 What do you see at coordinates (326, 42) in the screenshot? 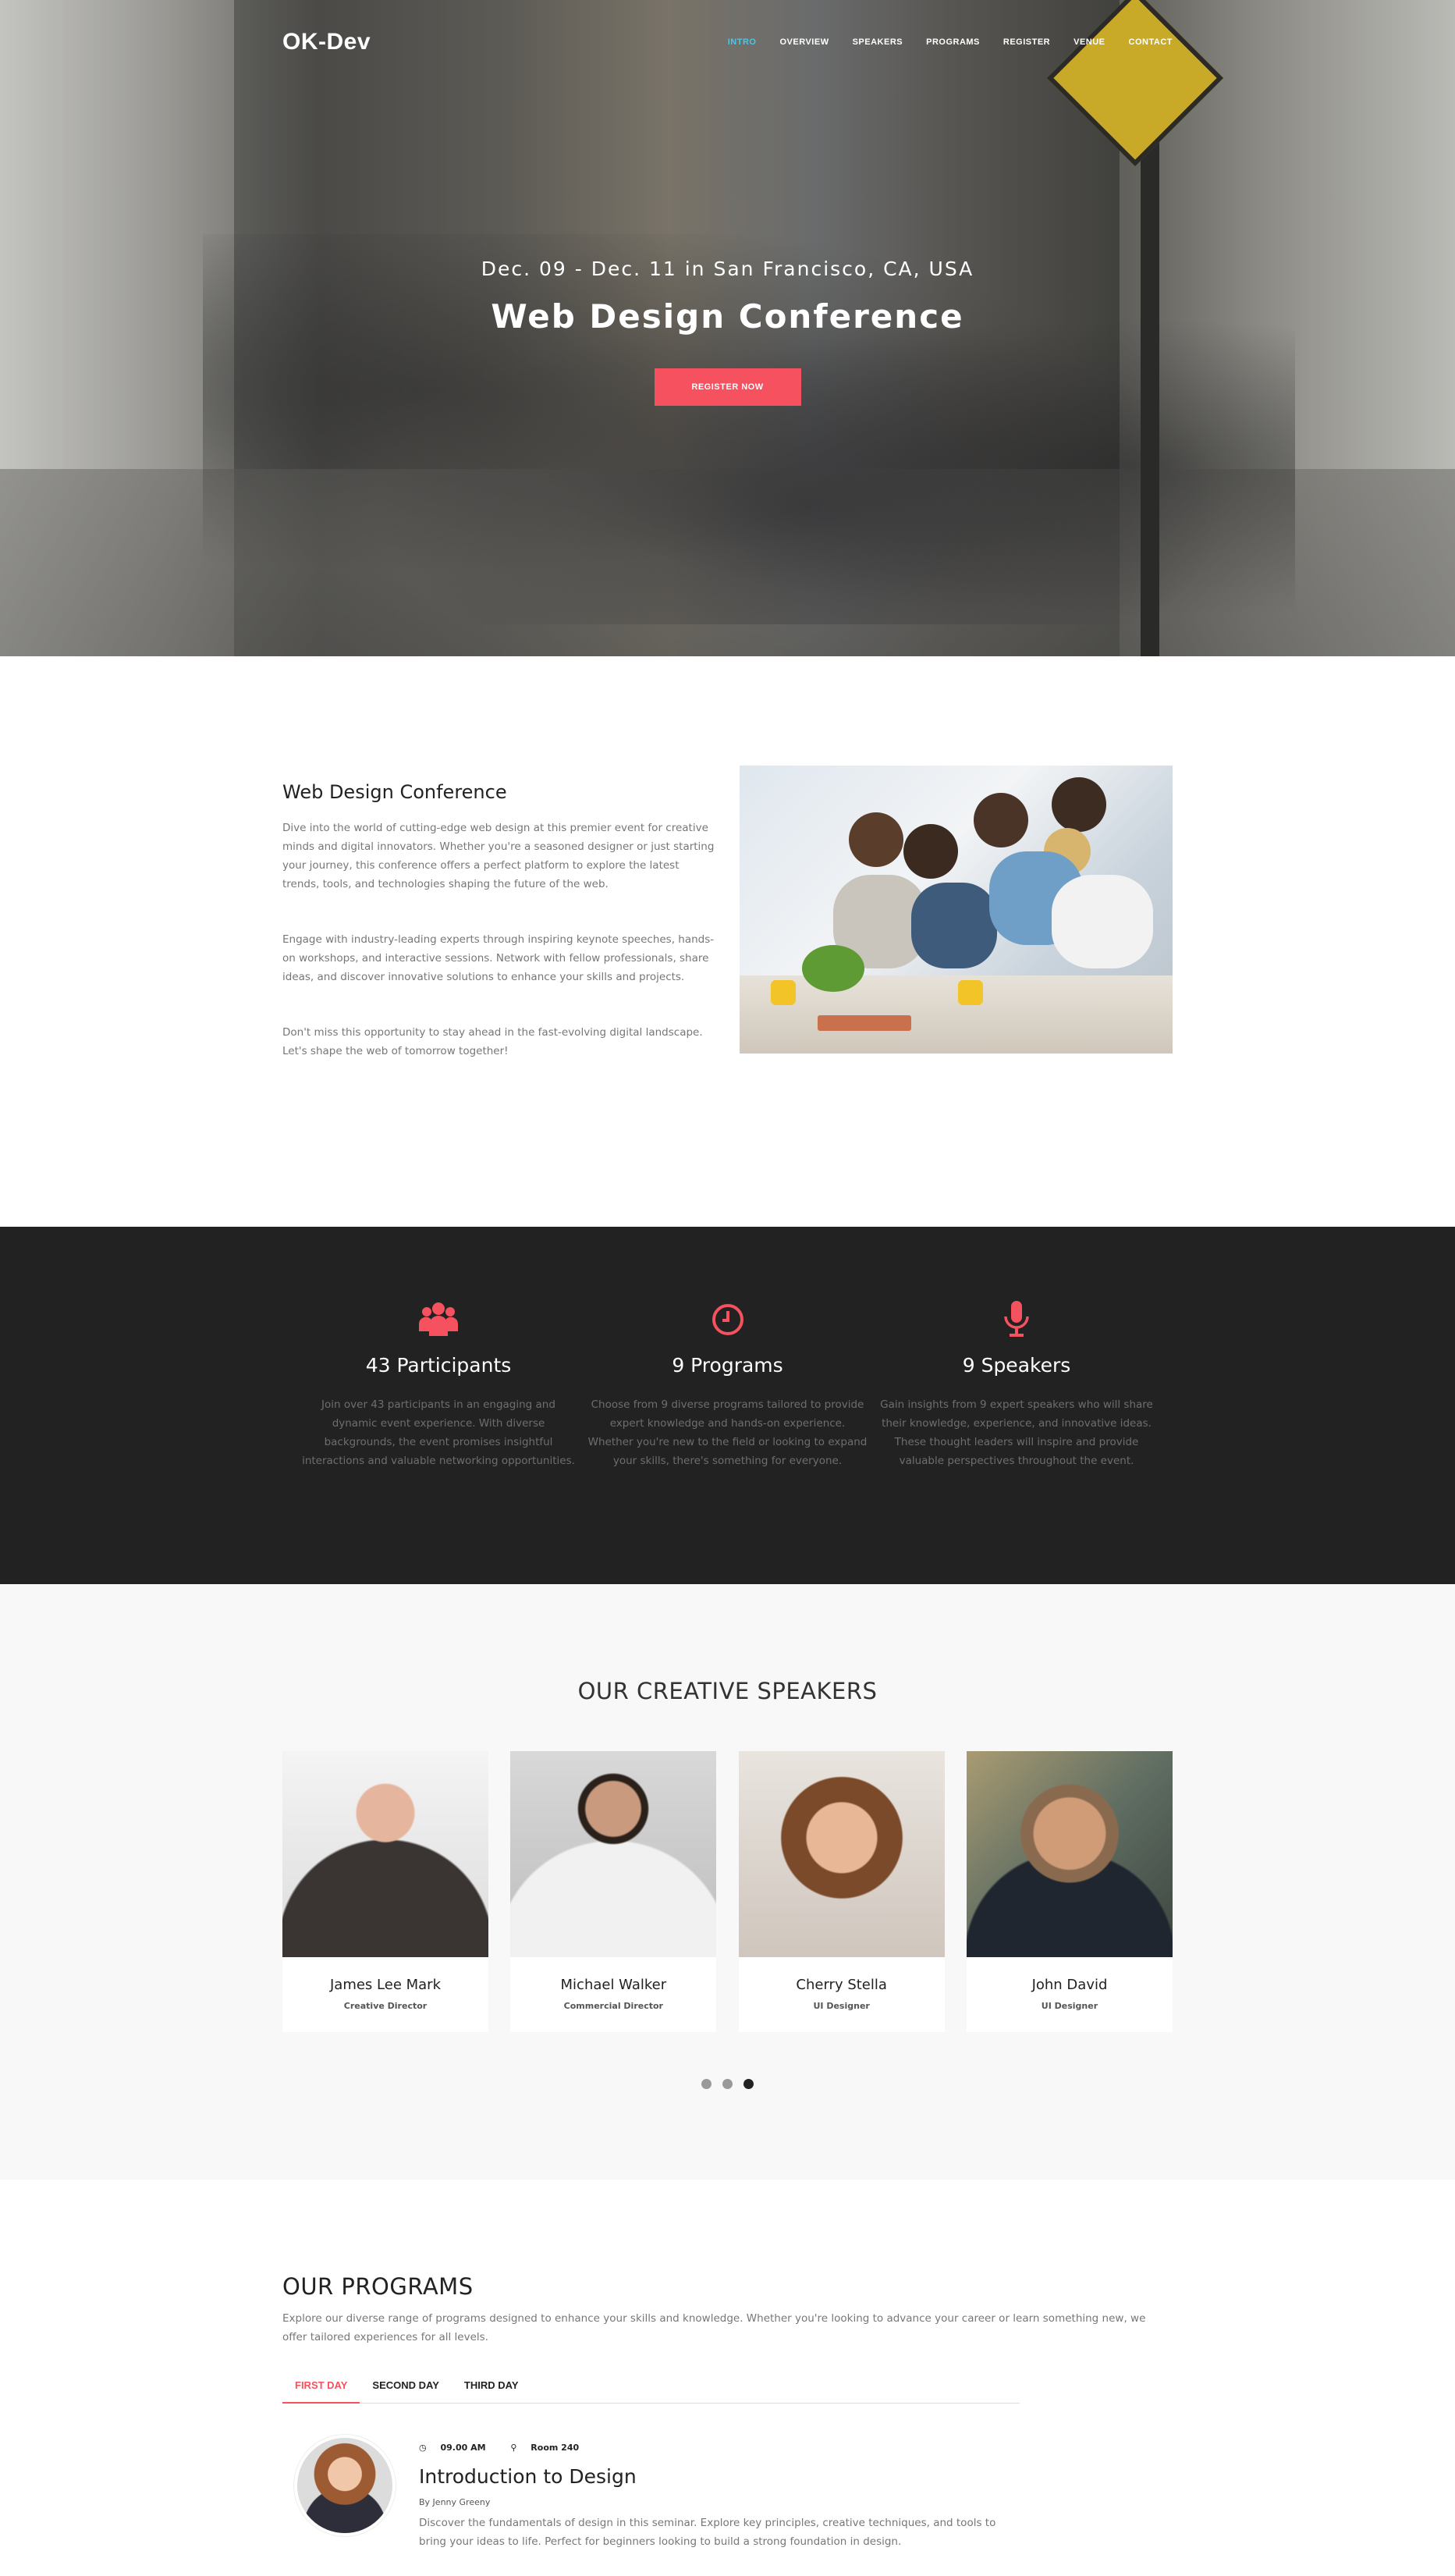
I see `site-logo: OK-Dev` at bounding box center [326, 42].